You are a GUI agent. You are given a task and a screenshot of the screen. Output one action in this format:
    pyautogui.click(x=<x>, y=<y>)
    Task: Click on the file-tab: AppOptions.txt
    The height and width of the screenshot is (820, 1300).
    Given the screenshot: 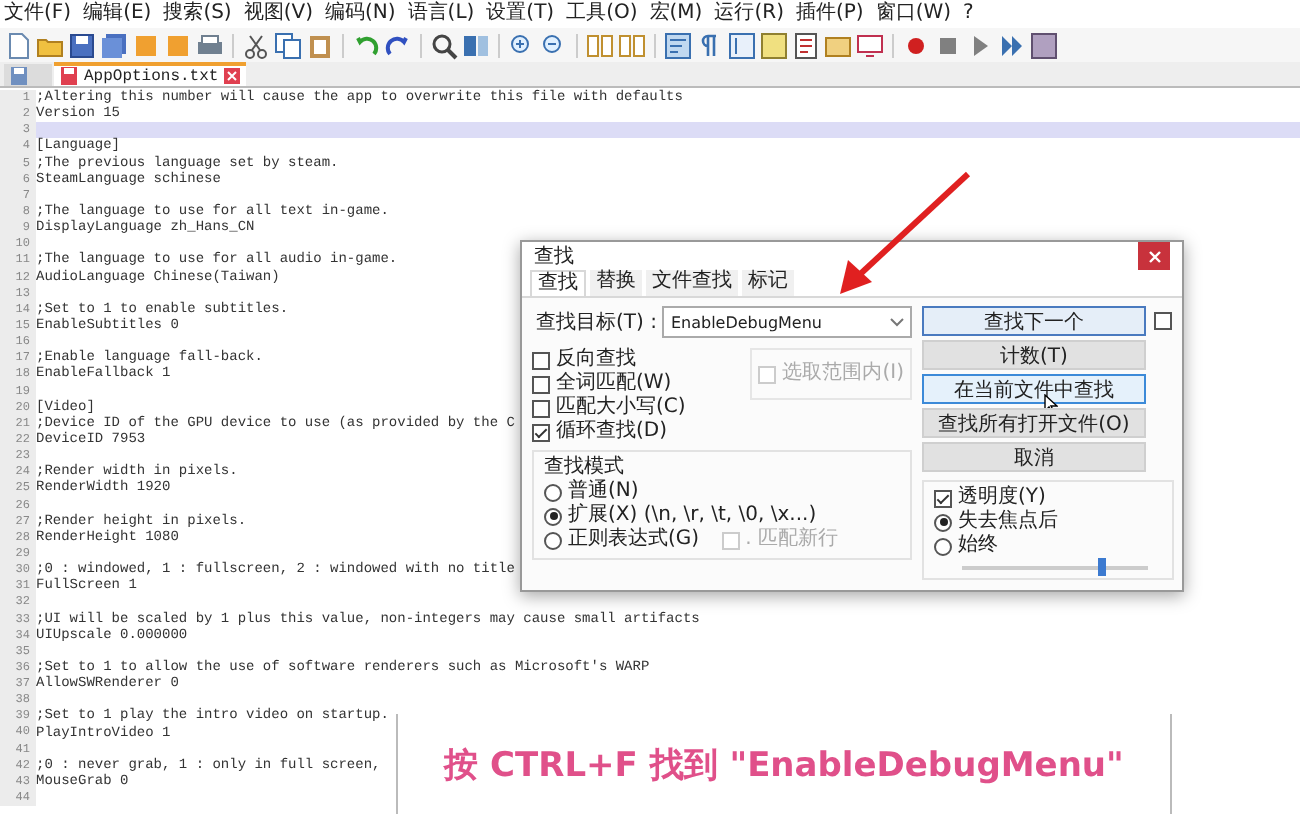 What is the action you would take?
    pyautogui.click(x=150, y=74)
    